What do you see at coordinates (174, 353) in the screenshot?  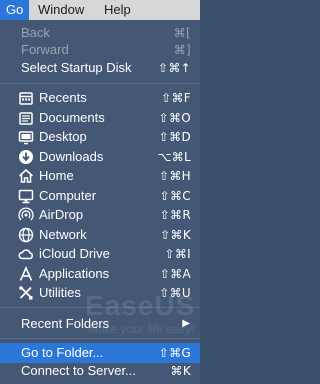 I see `go-to-folder-shortcut: ⇧⌘G` at bounding box center [174, 353].